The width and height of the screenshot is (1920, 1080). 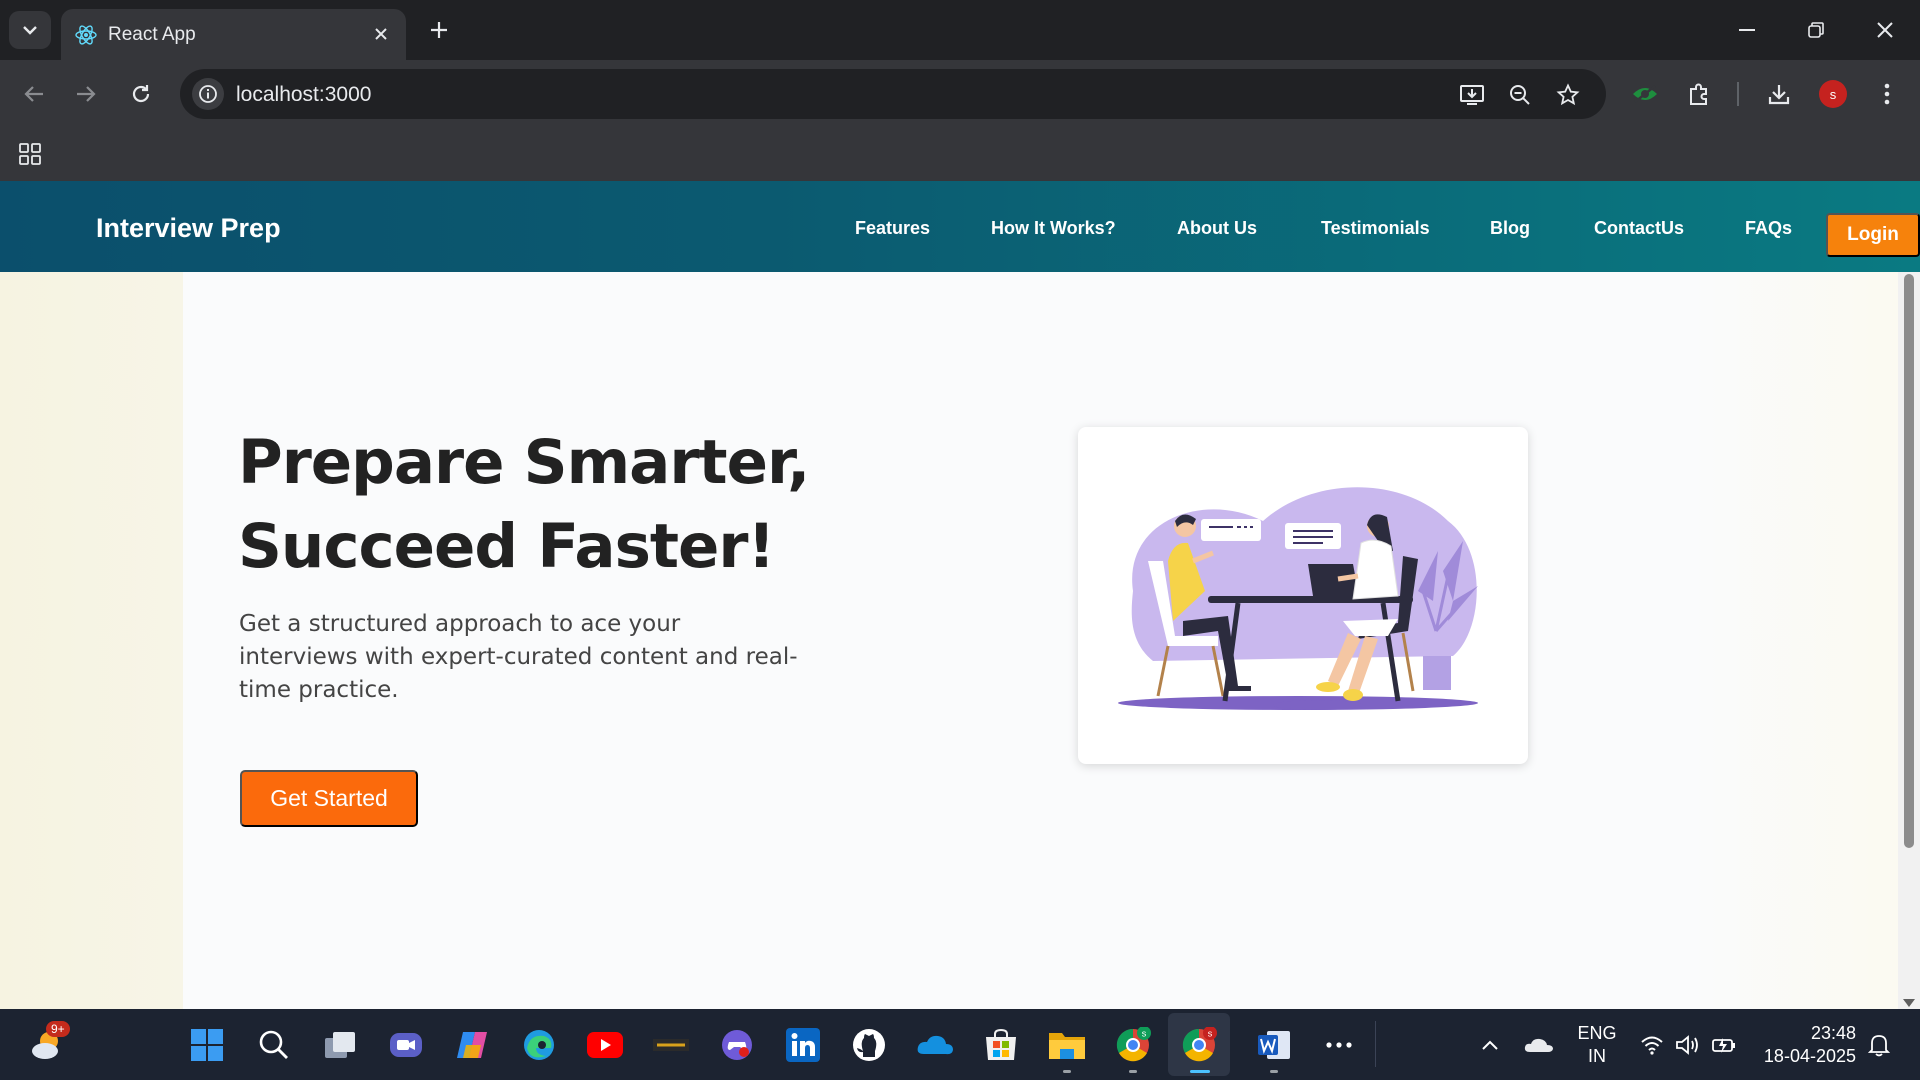 I want to click on profile-avatar: s, so click(x=1833, y=94).